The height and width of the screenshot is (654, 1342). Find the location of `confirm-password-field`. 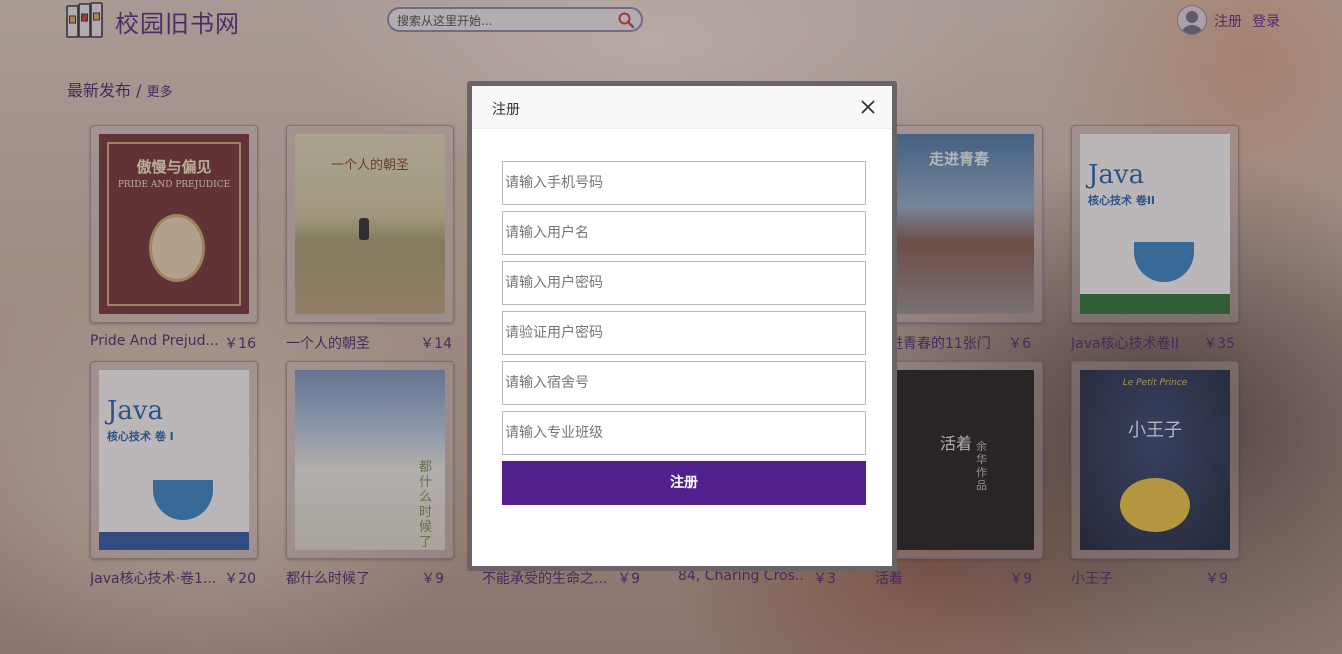

confirm-password-field is located at coordinates (684, 333).